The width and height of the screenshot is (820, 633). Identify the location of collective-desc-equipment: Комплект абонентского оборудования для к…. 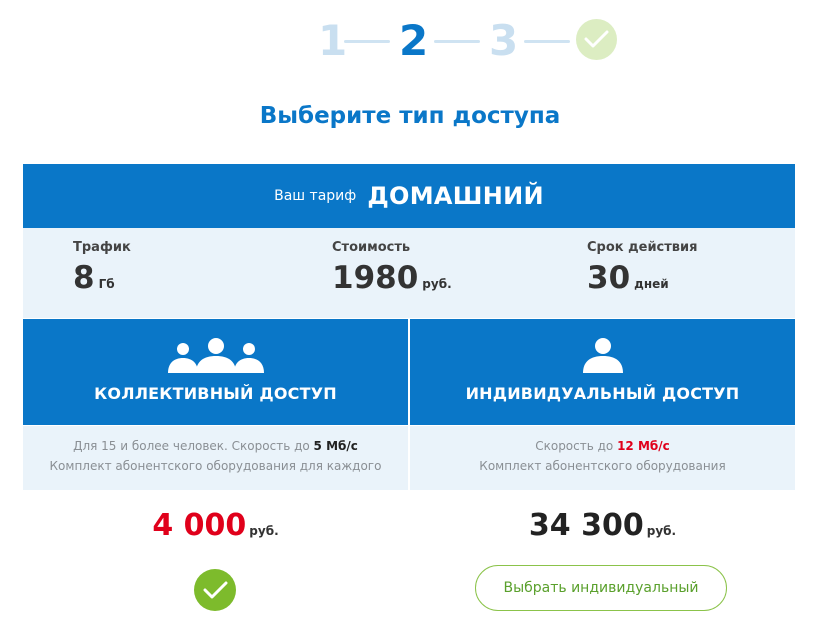
(215, 466).